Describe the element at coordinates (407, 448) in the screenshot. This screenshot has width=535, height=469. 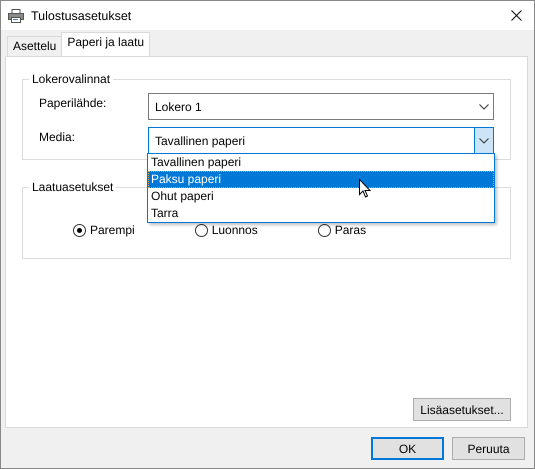
I see `dialog-button: OK` at that location.